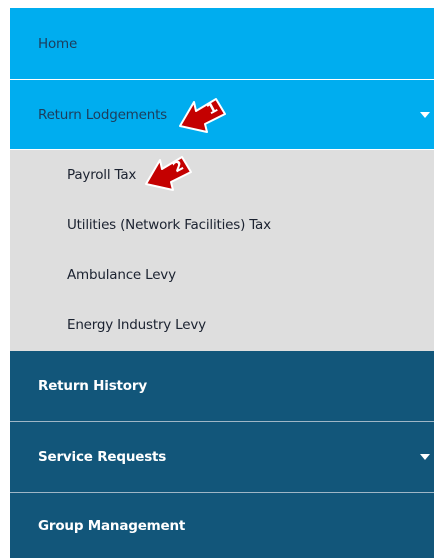 The height and width of the screenshot is (560, 434). Describe the element at coordinates (169, 225) in the screenshot. I see `submenu-item-label: Utilities (Network Facilities) Tax` at that location.